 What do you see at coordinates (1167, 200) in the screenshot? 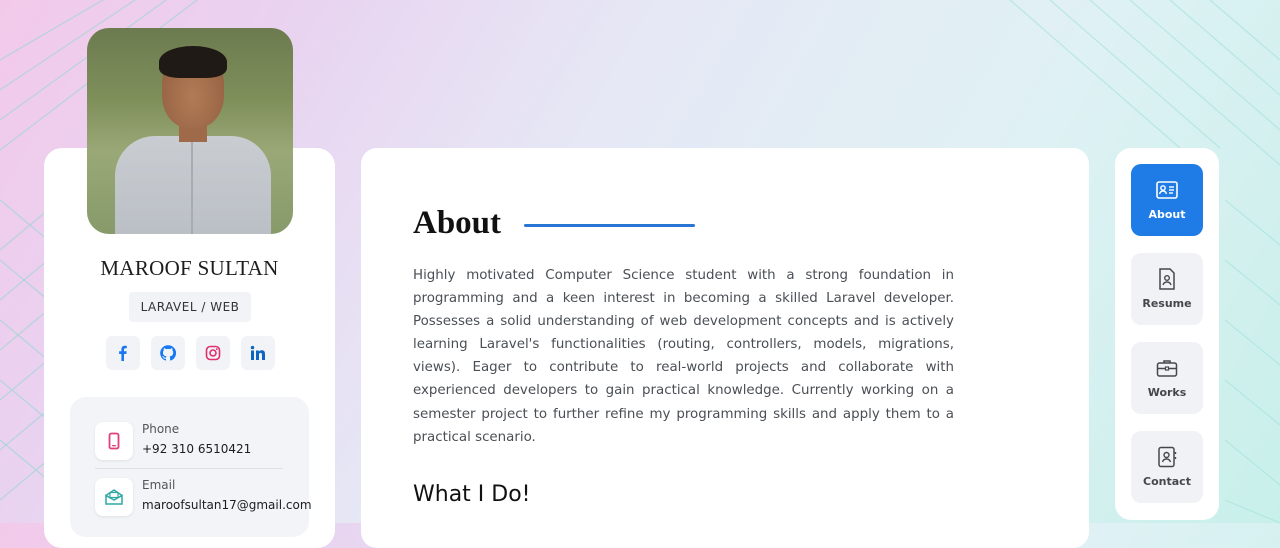
I see `nav-item-about: About` at bounding box center [1167, 200].